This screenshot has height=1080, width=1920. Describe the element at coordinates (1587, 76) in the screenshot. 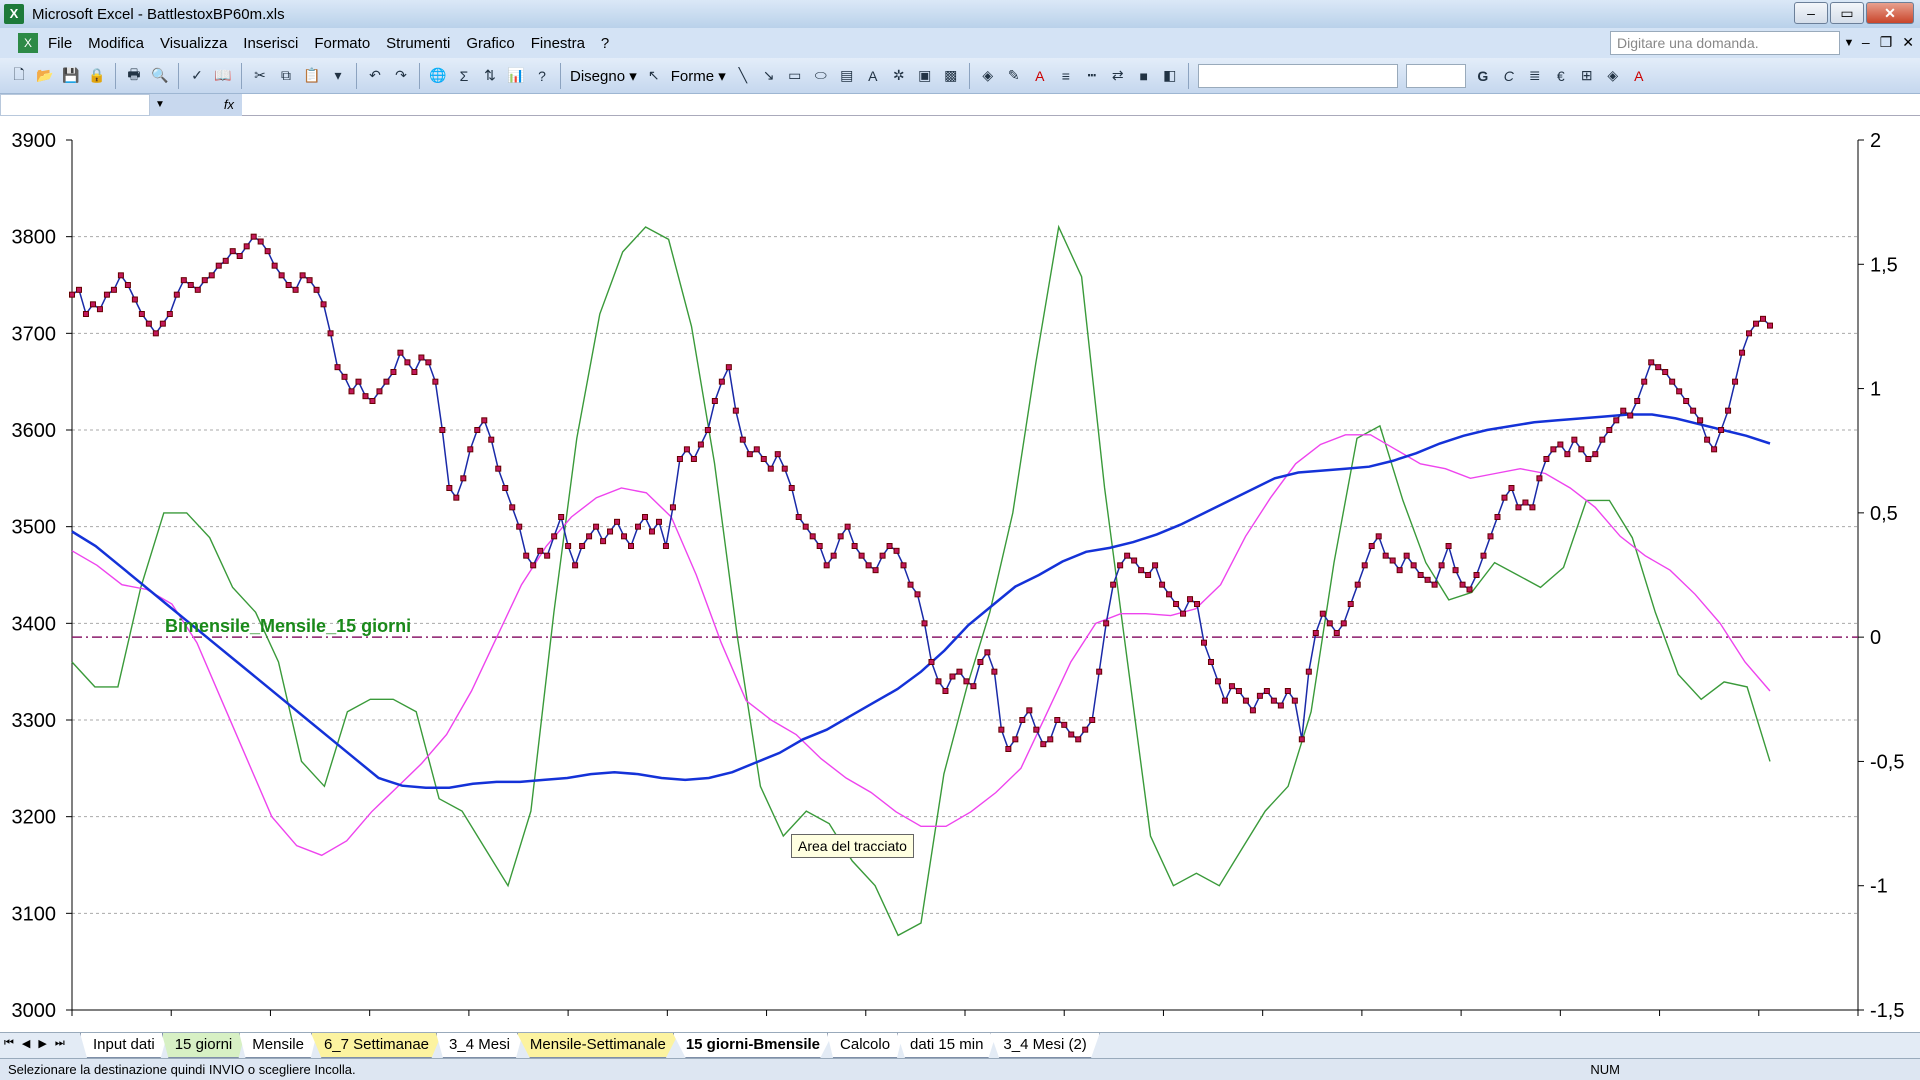

I see `borders-icon: ⊞` at that location.